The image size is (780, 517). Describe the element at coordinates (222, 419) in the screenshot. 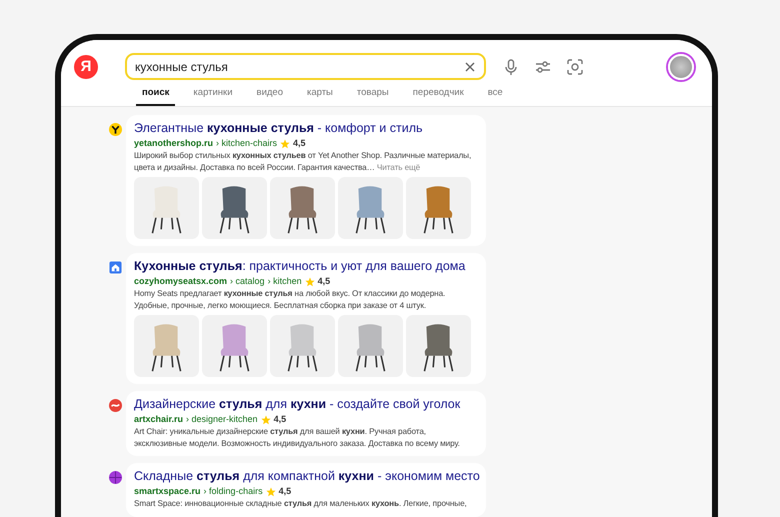

I see `breadcrumb-link: › designer-kitchen` at that location.